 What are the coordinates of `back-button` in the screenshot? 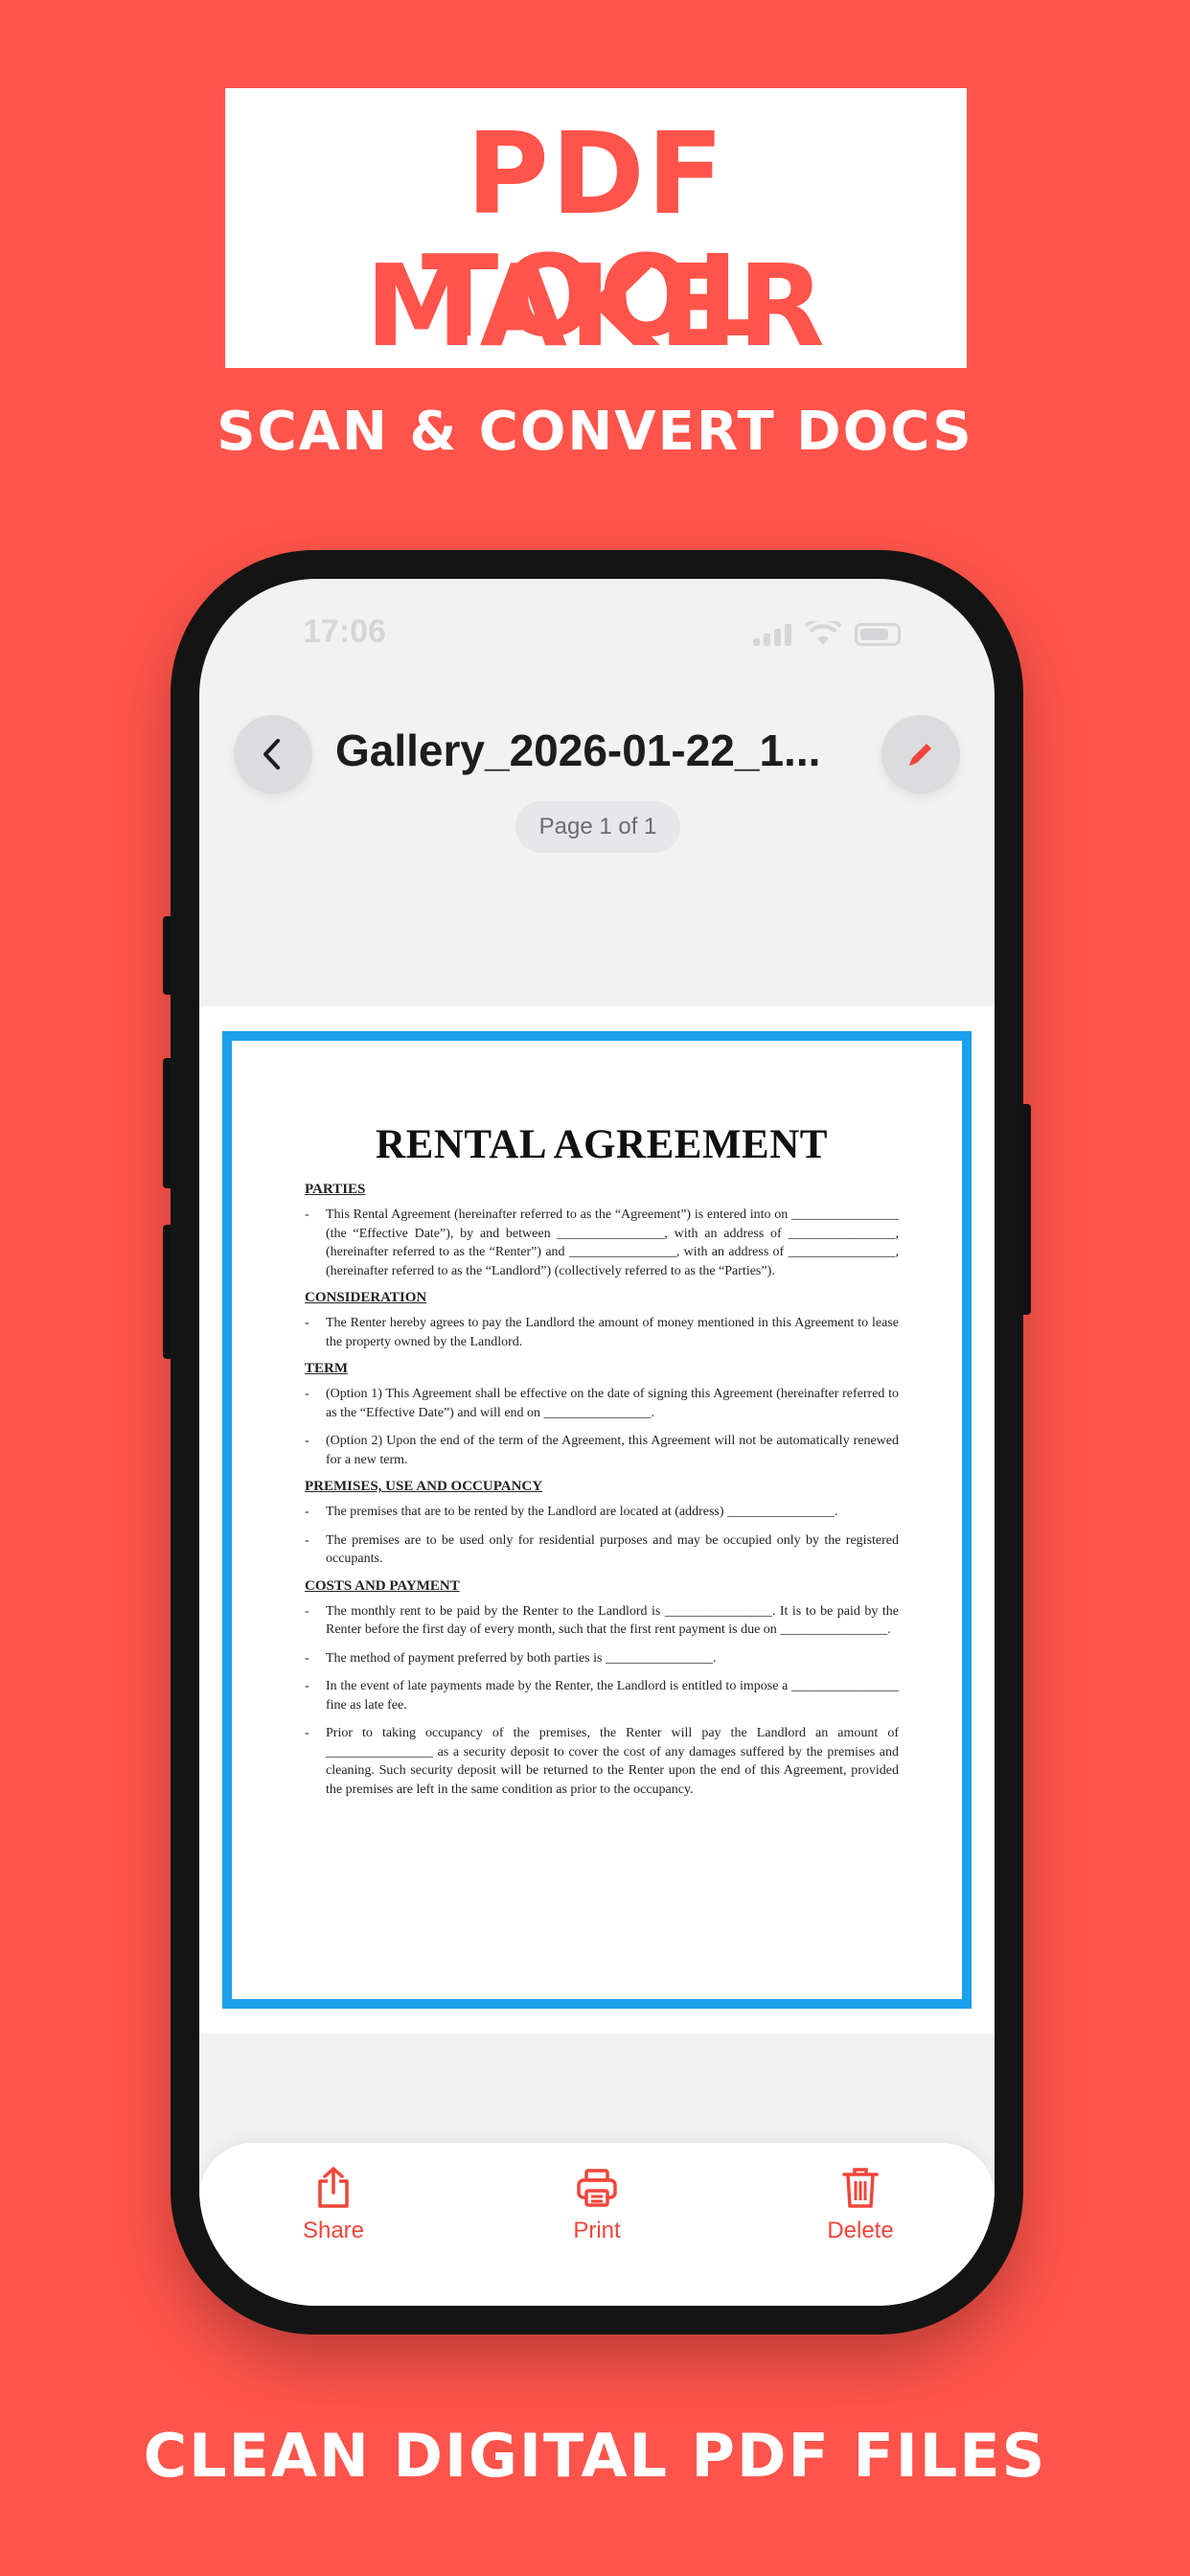 It's located at (273, 754).